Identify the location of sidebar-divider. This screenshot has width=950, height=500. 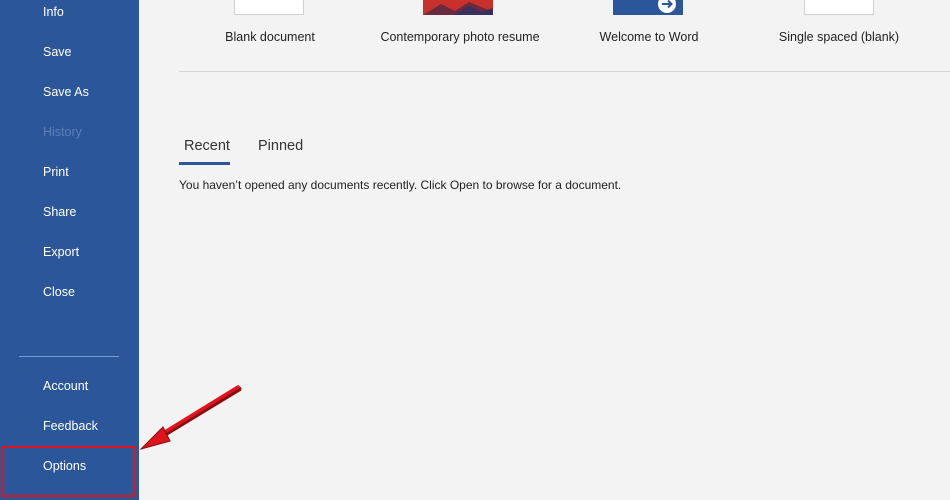
(69, 356).